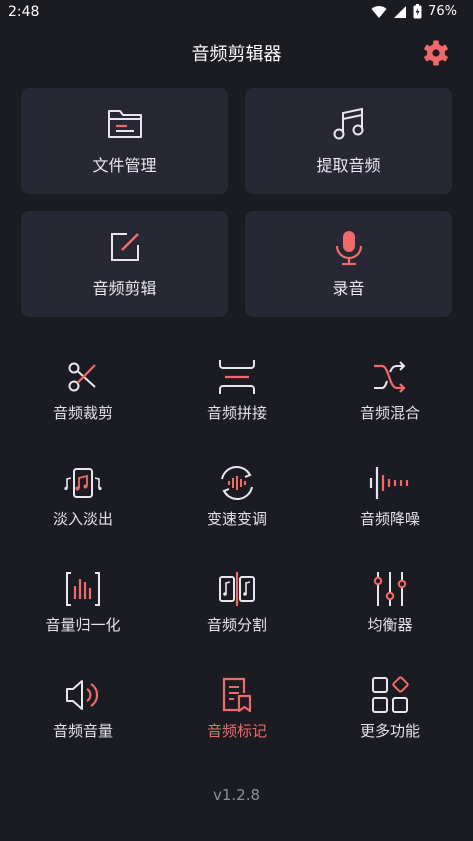  I want to click on cell-signal-icon, so click(400, 11).